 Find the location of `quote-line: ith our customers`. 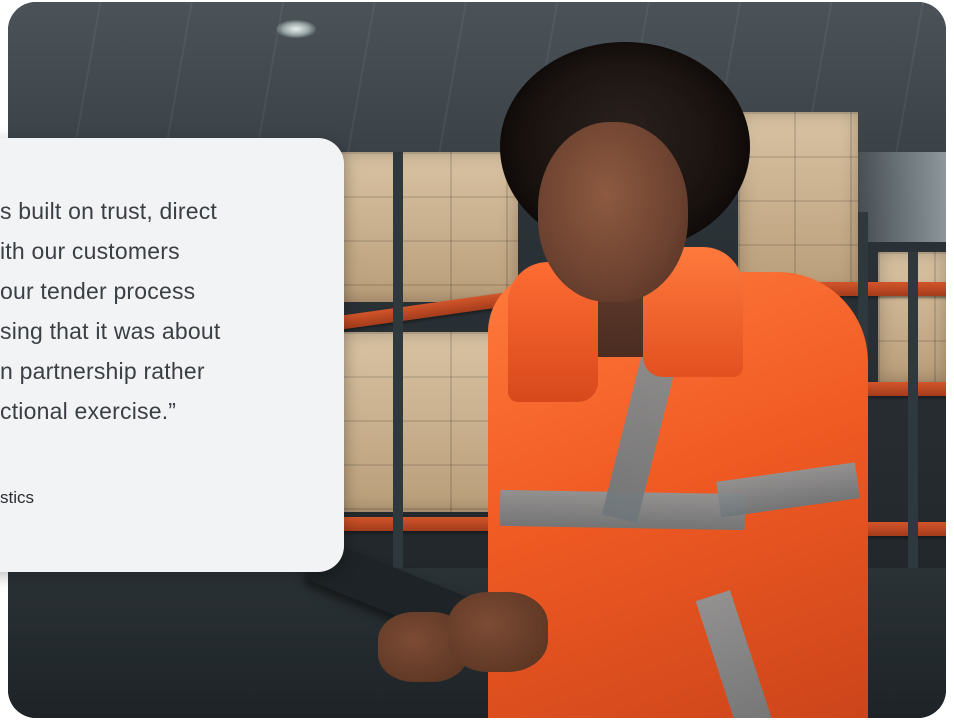

quote-line: ith our customers is located at coordinates (90, 251).